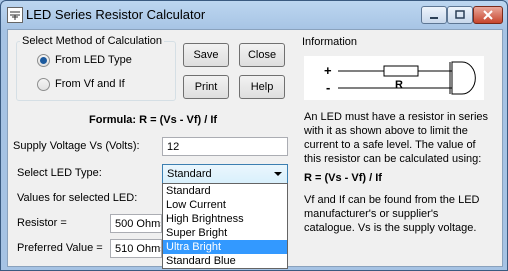 The width and height of the screenshot is (508, 271). I want to click on dropdown-item-high-brightness: High Brightness, so click(225, 219).